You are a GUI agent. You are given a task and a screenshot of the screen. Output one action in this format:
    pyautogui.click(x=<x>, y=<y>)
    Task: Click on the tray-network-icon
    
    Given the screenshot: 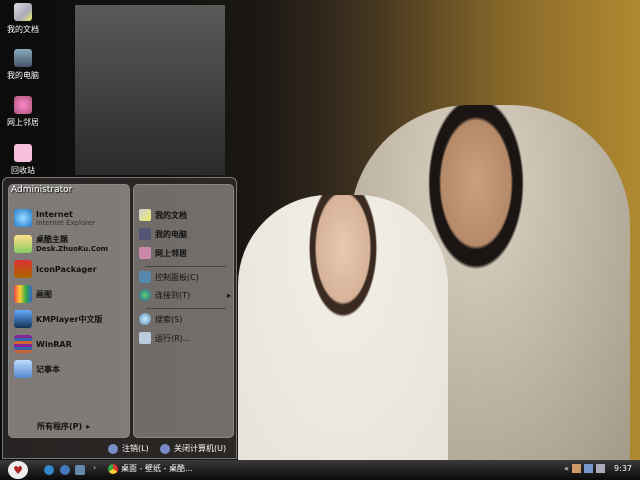 What is the action you would take?
    pyautogui.click(x=589, y=468)
    